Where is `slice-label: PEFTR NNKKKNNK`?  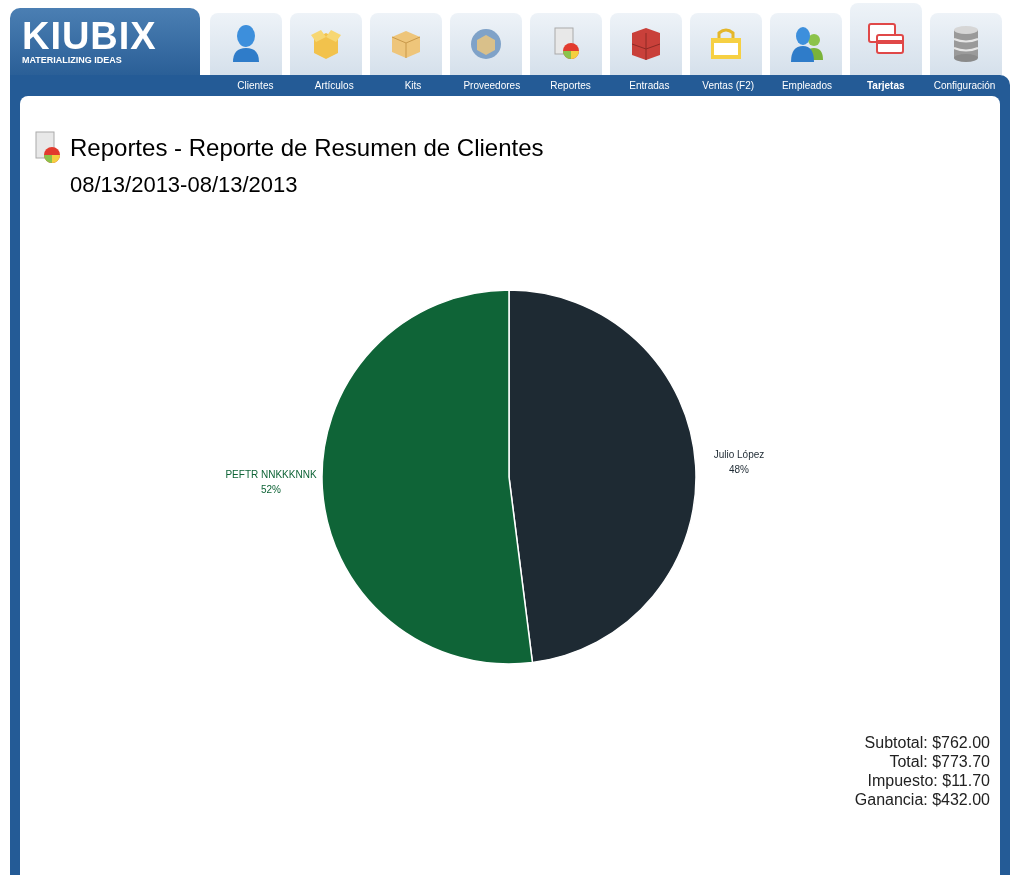 slice-label: PEFTR NNKKKNNK is located at coordinates (271, 475).